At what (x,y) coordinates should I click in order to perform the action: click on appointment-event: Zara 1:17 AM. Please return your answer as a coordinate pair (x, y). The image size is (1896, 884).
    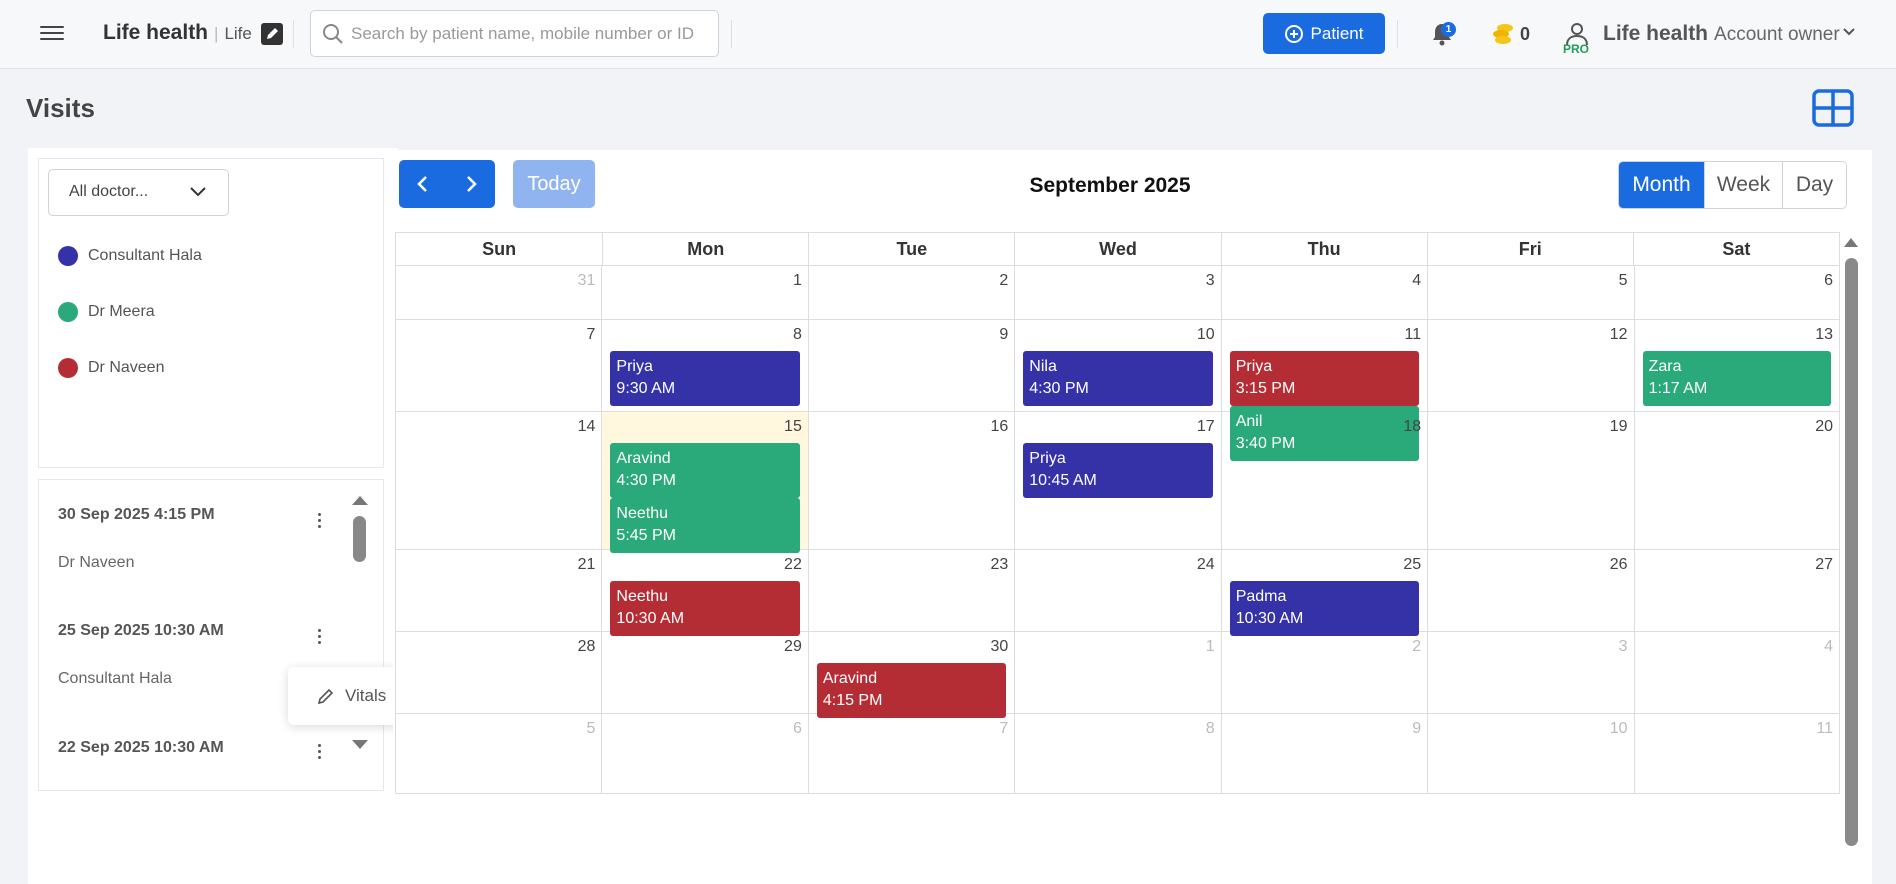
    Looking at the image, I should click on (1736, 378).